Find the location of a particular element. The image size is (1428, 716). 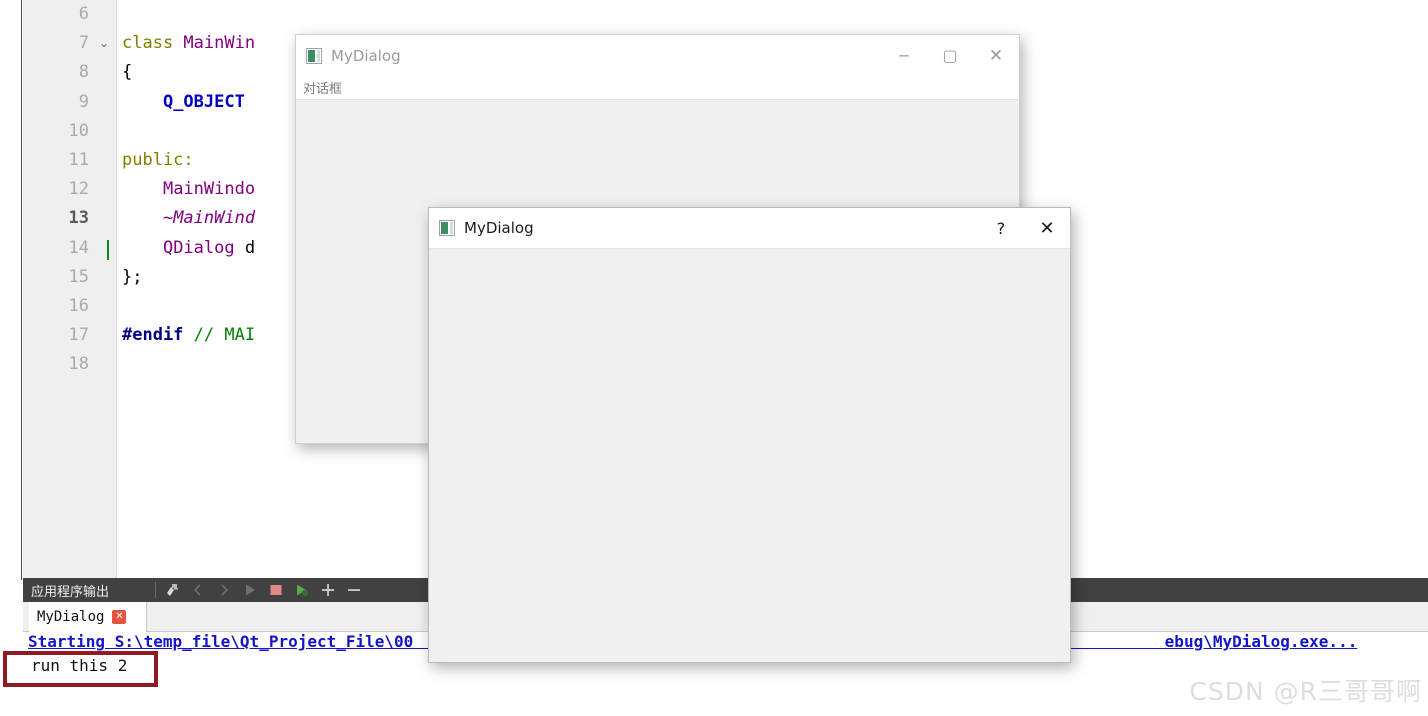

output-pane-toolbar is located at coordinates (263, 590).